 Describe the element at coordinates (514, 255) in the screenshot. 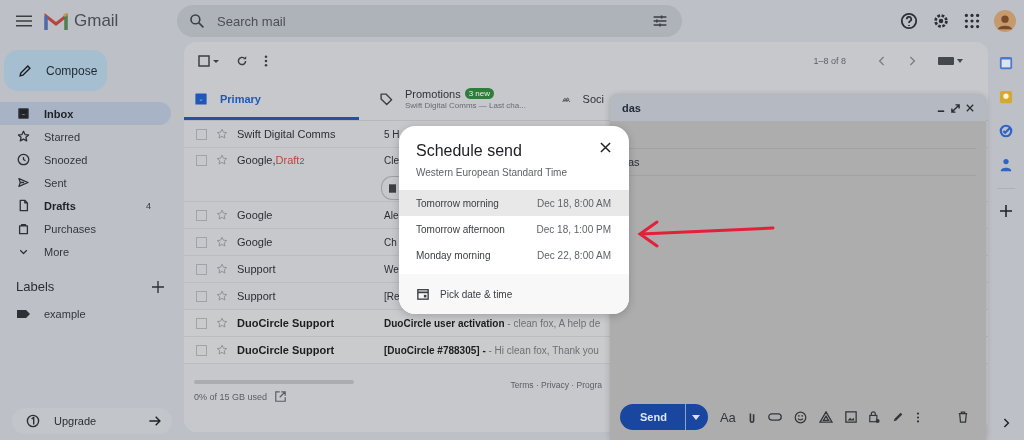

I see `schedule-option: Monday morning Dec 22, 8:00 AM` at that location.